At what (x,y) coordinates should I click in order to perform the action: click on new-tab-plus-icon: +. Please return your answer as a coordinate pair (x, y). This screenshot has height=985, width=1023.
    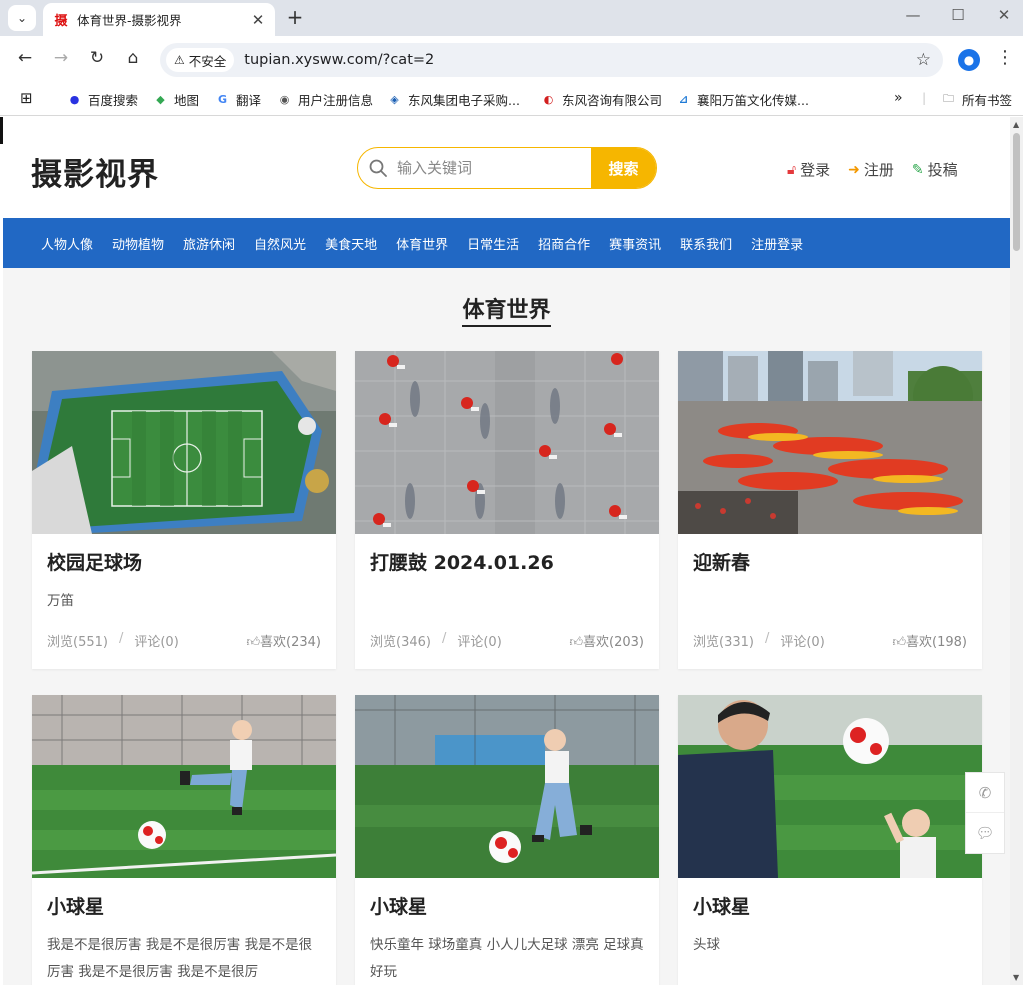
    Looking at the image, I should click on (295, 17).